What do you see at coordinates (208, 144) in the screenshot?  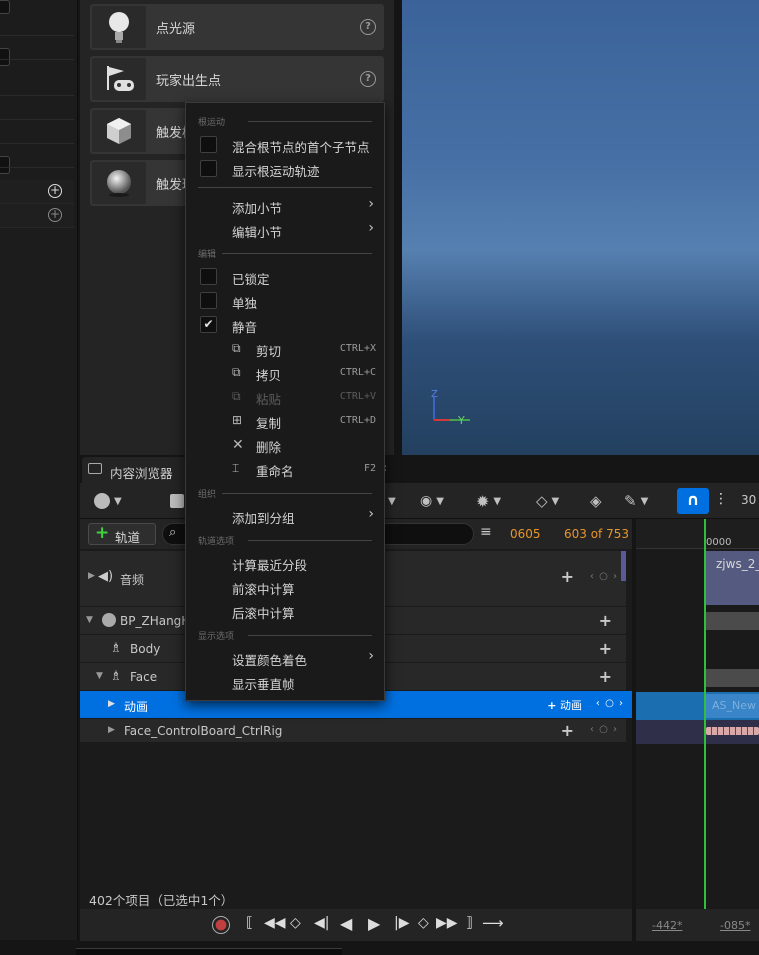 I see `blend-first-child-checkbox` at bounding box center [208, 144].